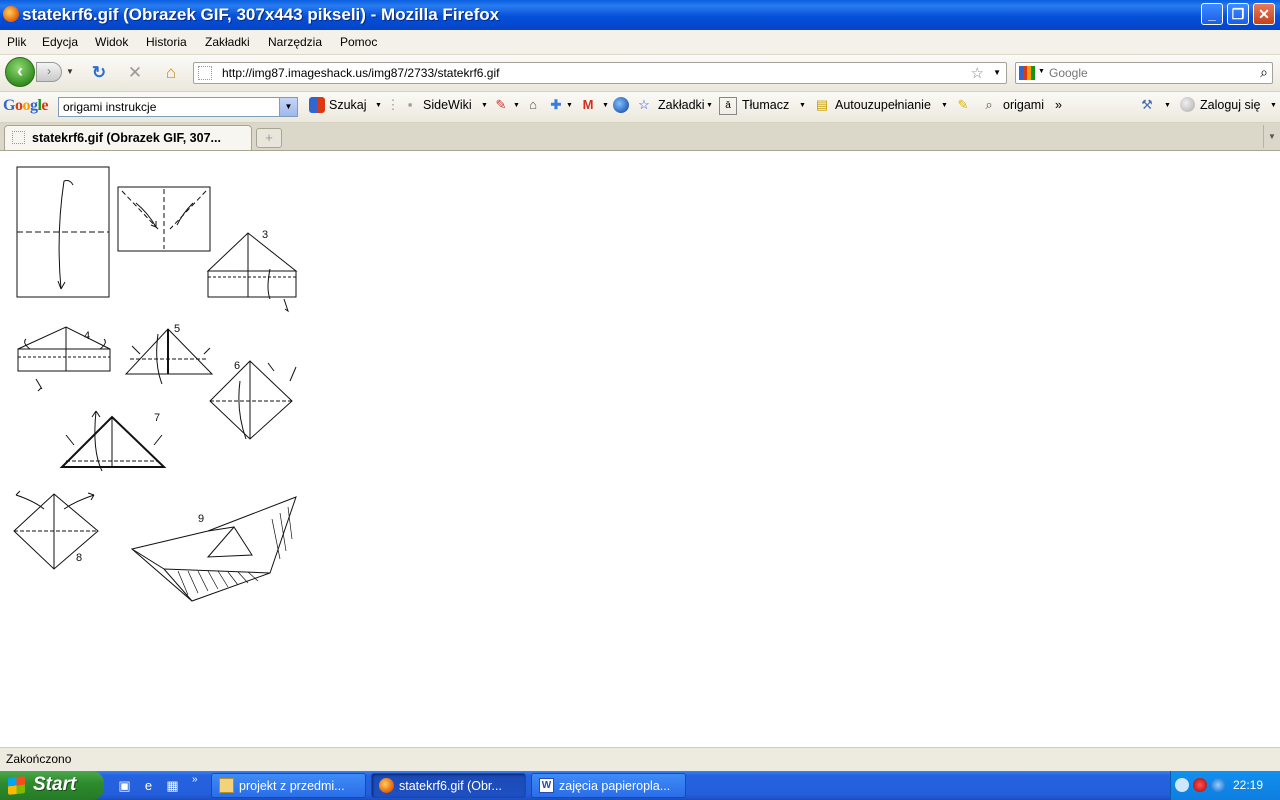  What do you see at coordinates (977, 73) in the screenshot?
I see `bookmark-star-icon: ☆` at bounding box center [977, 73].